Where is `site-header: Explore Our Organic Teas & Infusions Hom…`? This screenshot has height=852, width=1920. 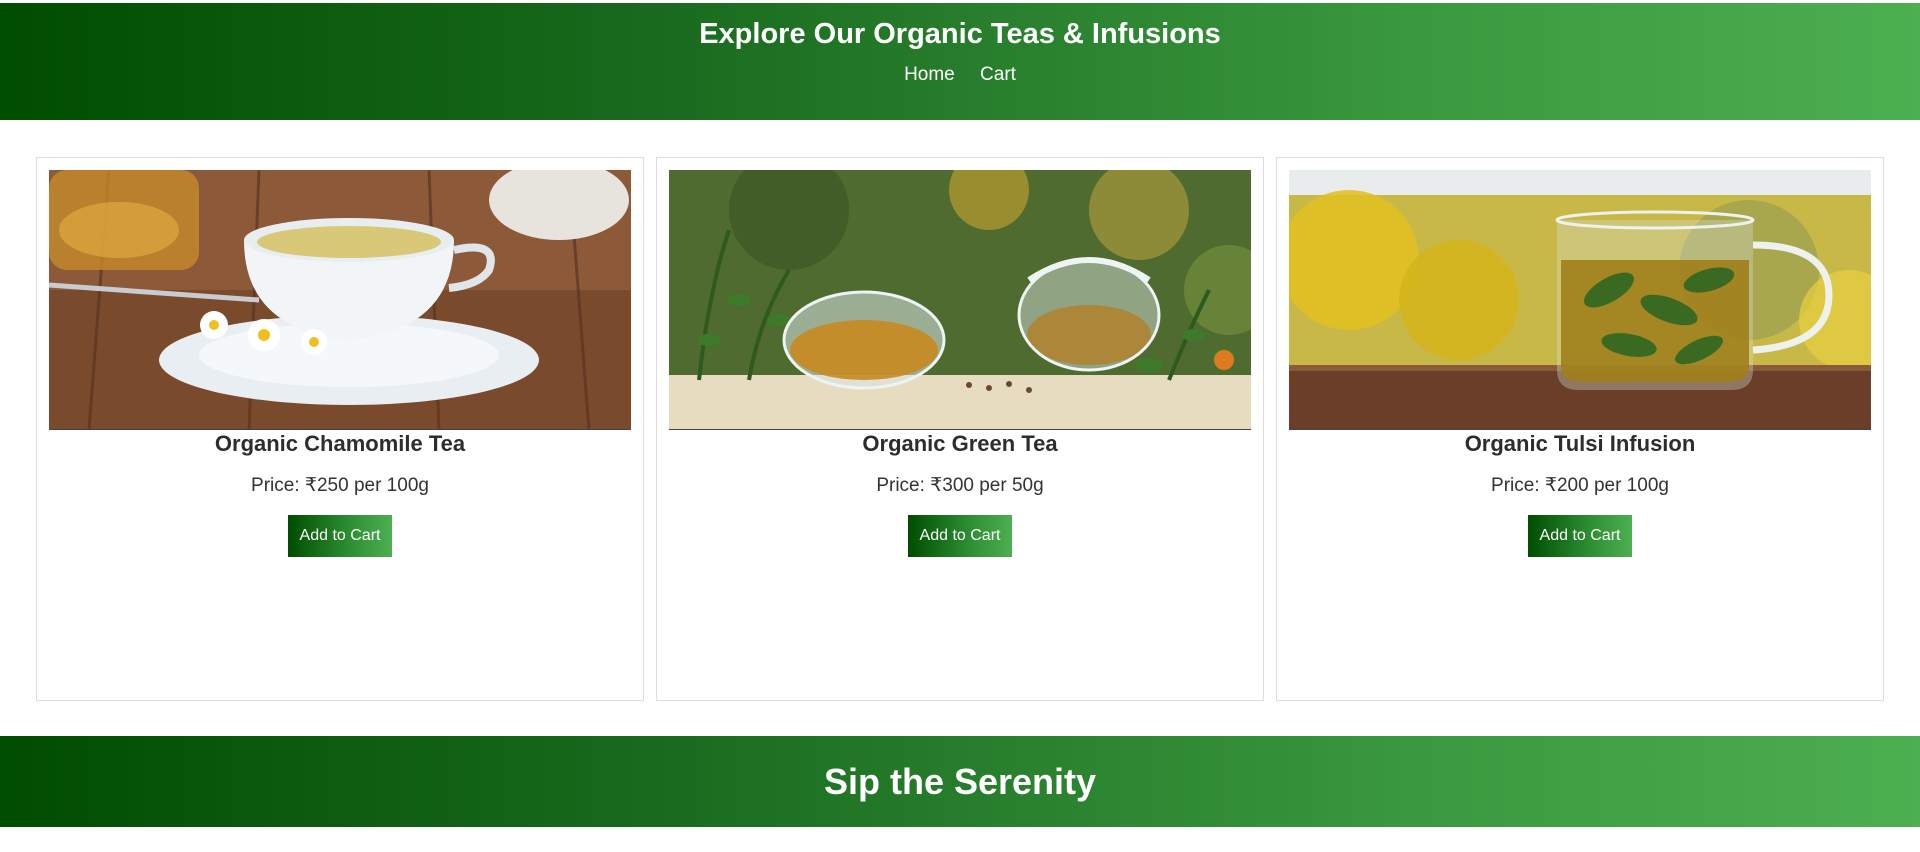 site-header: Explore Our Organic Teas & Infusions Hom… is located at coordinates (960, 61).